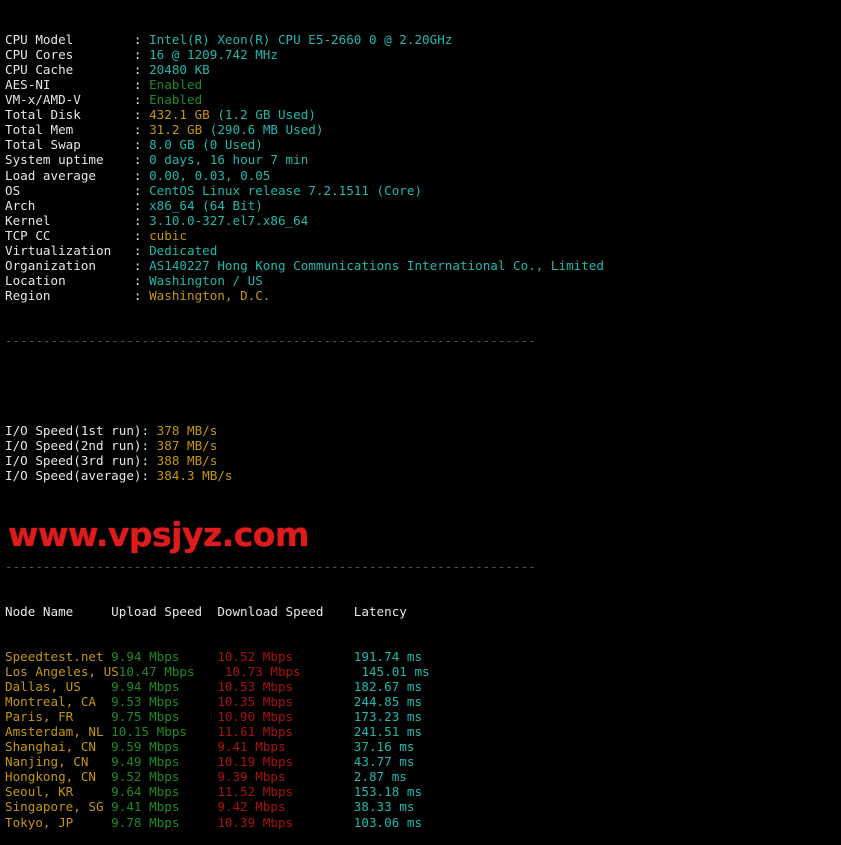 The width and height of the screenshot is (841, 845). Describe the element at coordinates (423, 159) in the screenshot. I see `system-info-row: System uptime : 0 days, 16 hour 7 min` at that location.